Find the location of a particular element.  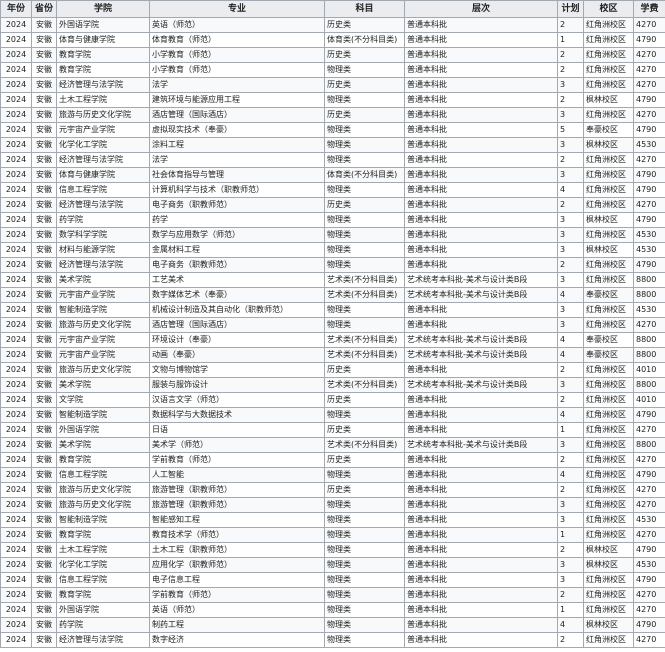

cell-college: 元宇宙产业学院 is located at coordinates (103, 130).